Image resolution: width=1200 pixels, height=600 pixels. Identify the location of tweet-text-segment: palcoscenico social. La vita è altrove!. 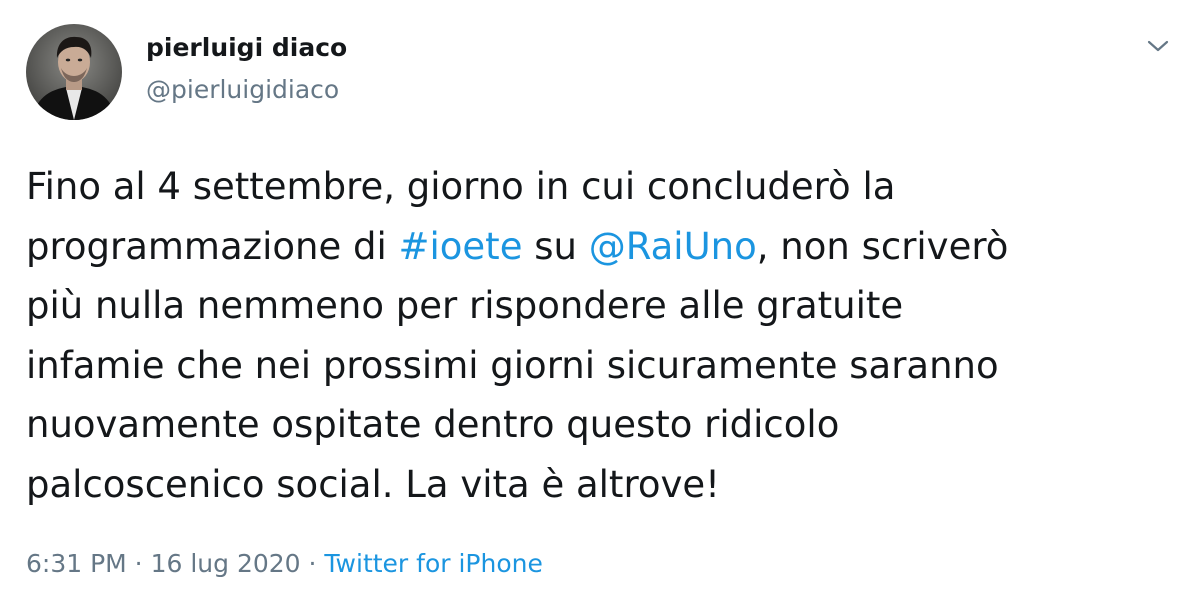
(373, 484).